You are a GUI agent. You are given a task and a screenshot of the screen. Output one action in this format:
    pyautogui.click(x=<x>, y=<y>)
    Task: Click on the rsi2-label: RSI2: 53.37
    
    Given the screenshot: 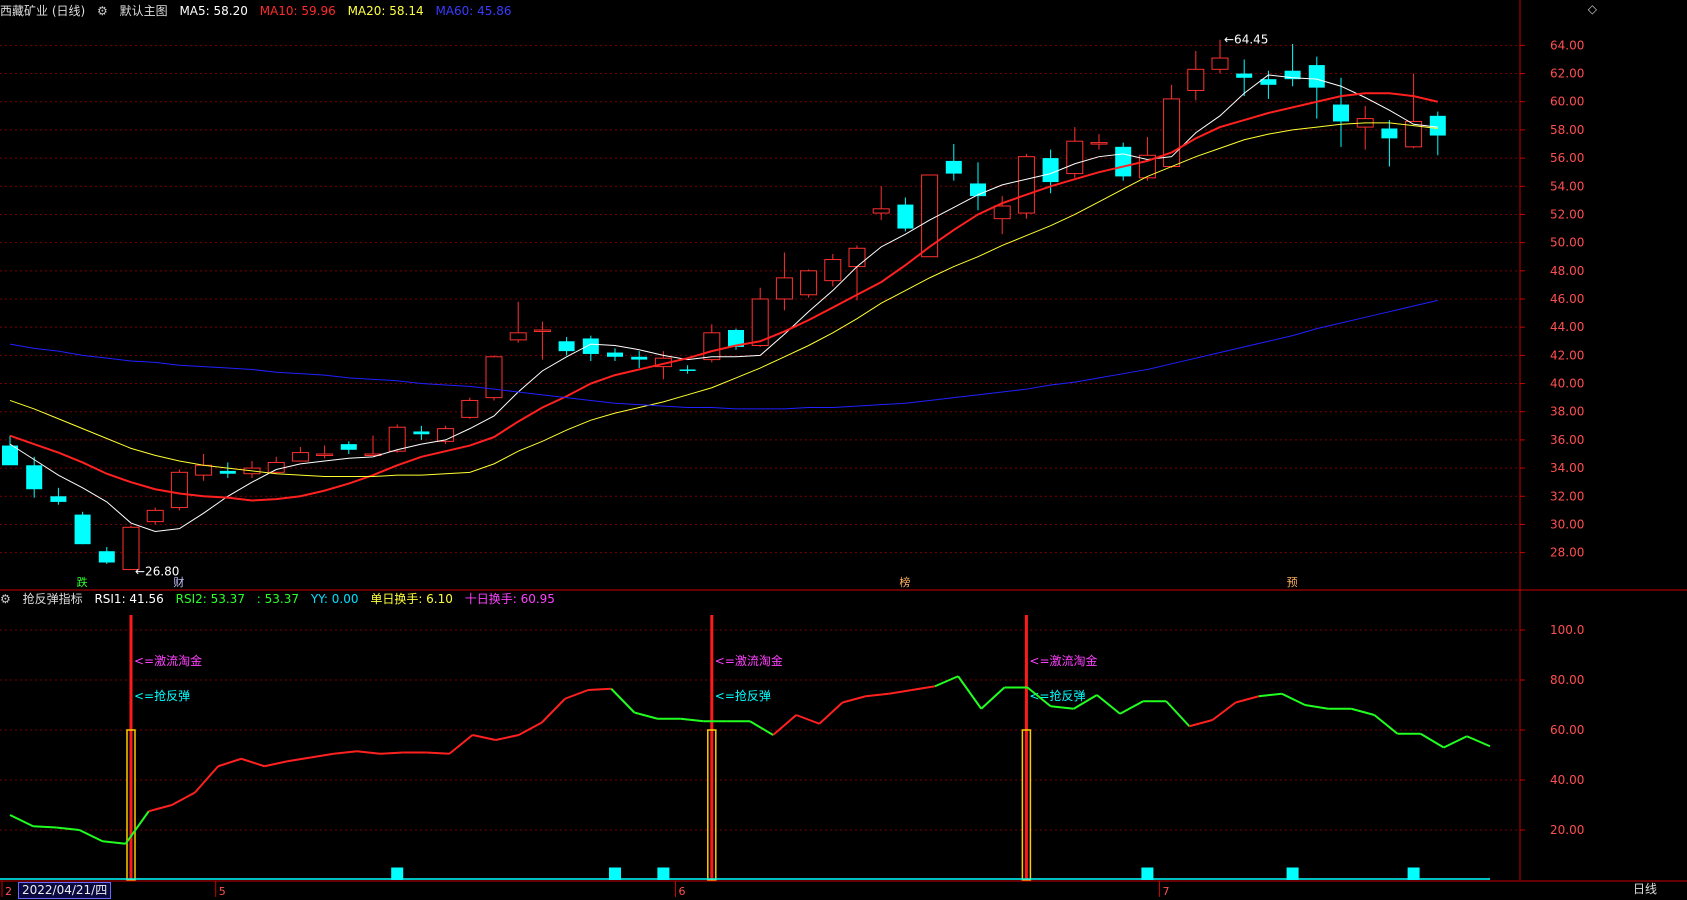 What is the action you would take?
    pyautogui.click(x=210, y=599)
    